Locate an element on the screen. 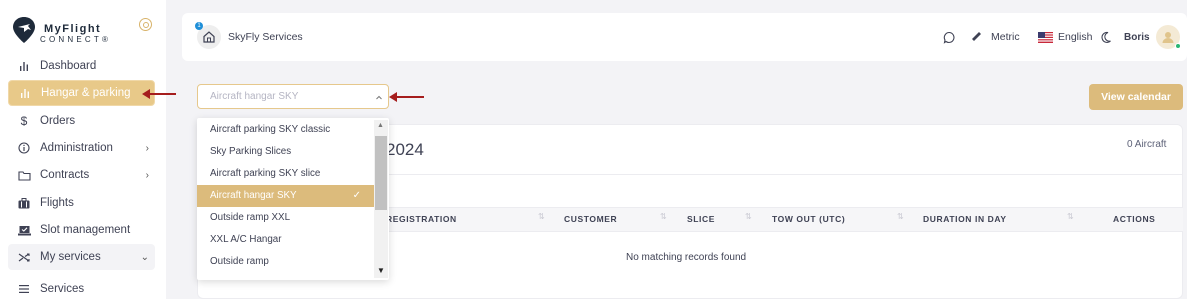  user-name: Boris is located at coordinates (1137, 37).